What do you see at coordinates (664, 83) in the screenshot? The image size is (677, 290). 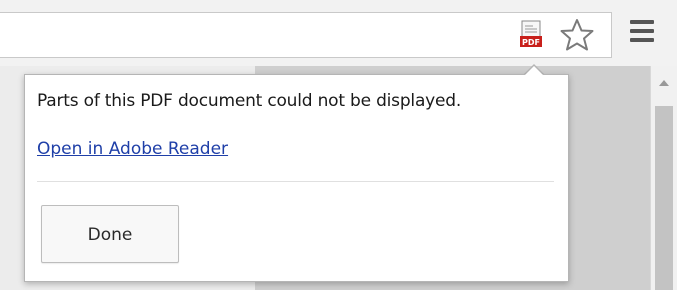 I see `scroll-up-arrow-icon` at bounding box center [664, 83].